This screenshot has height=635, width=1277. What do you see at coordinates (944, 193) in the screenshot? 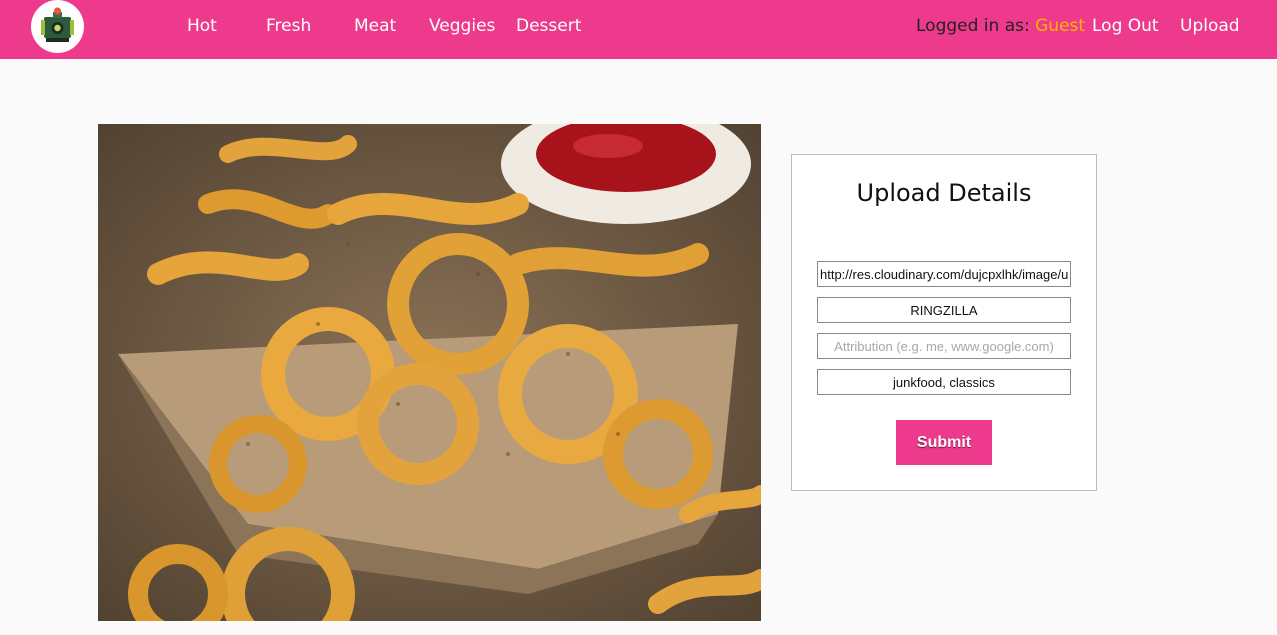
I see `upload-details-title: Upload Details` at bounding box center [944, 193].